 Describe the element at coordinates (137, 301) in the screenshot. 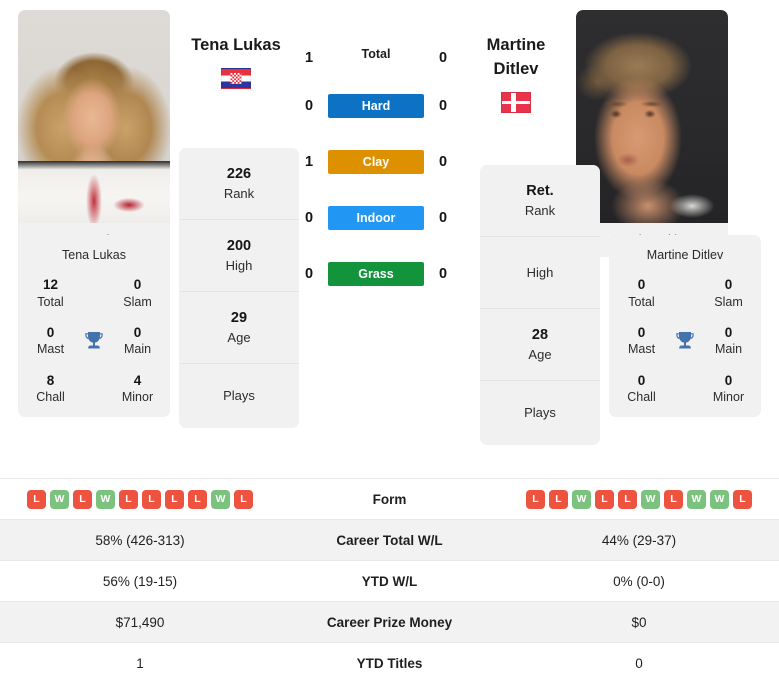

I see `left-stat-slam-label: Slam` at that location.